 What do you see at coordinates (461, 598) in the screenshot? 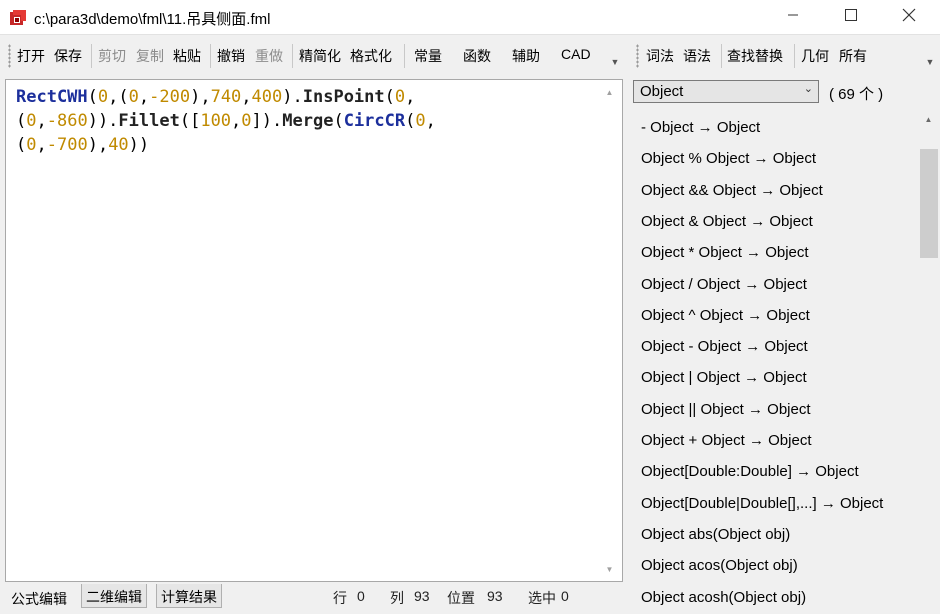
I see `status-pos-label: 位置` at bounding box center [461, 598].